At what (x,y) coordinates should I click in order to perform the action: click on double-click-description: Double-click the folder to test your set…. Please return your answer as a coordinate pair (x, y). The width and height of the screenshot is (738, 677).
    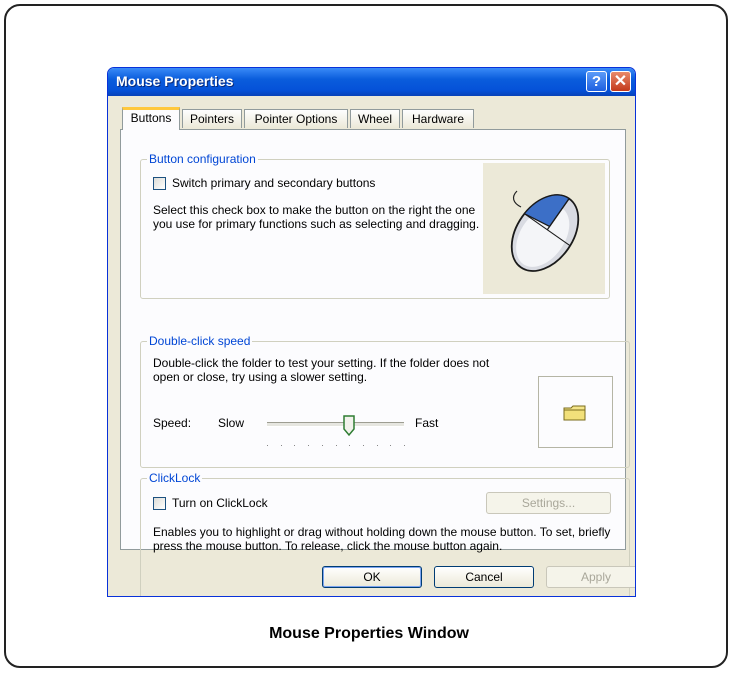
    Looking at the image, I should click on (321, 370).